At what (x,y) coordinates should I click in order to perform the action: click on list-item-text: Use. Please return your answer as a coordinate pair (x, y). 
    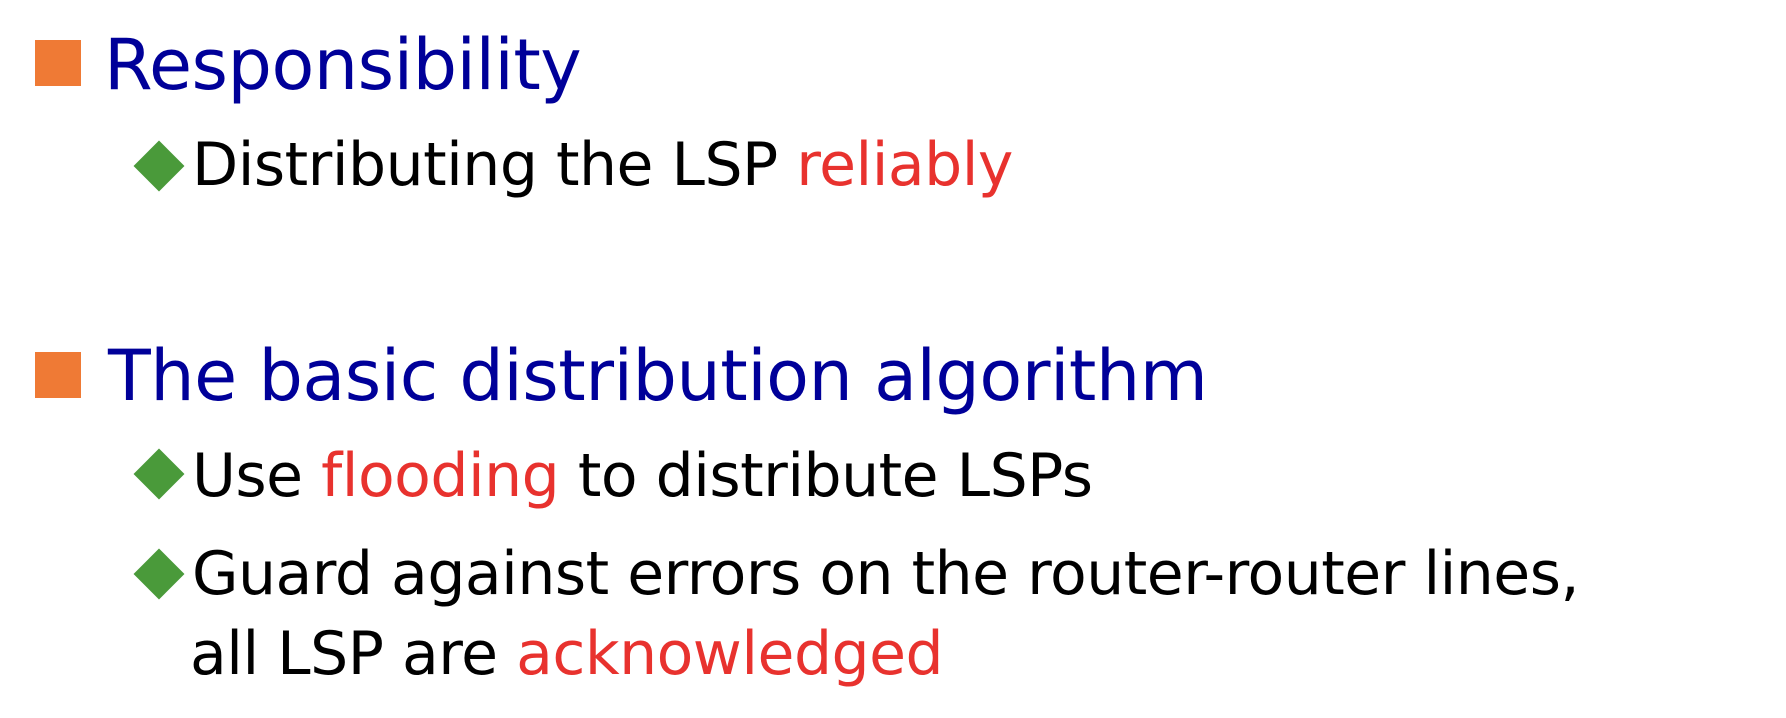
    Looking at the image, I should click on (257, 476).